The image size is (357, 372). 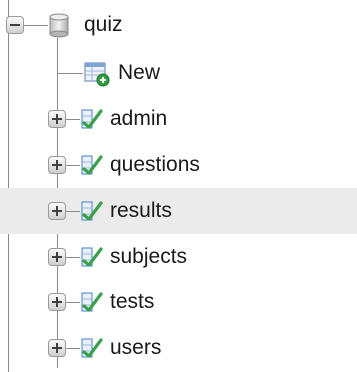 What do you see at coordinates (148, 257) in the screenshot?
I see `table-name: subjects` at bounding box center [148, 257].